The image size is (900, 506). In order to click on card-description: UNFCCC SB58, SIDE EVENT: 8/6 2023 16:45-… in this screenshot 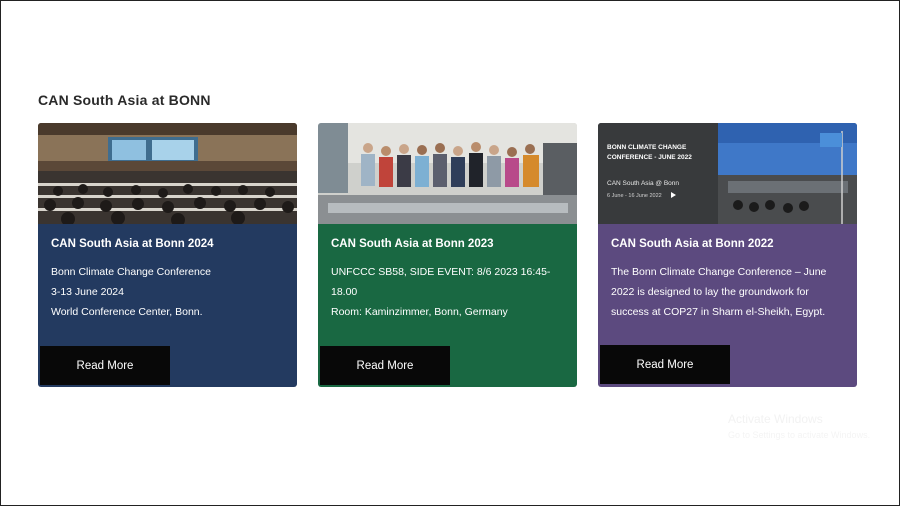, I will do `click(449, 292)`.